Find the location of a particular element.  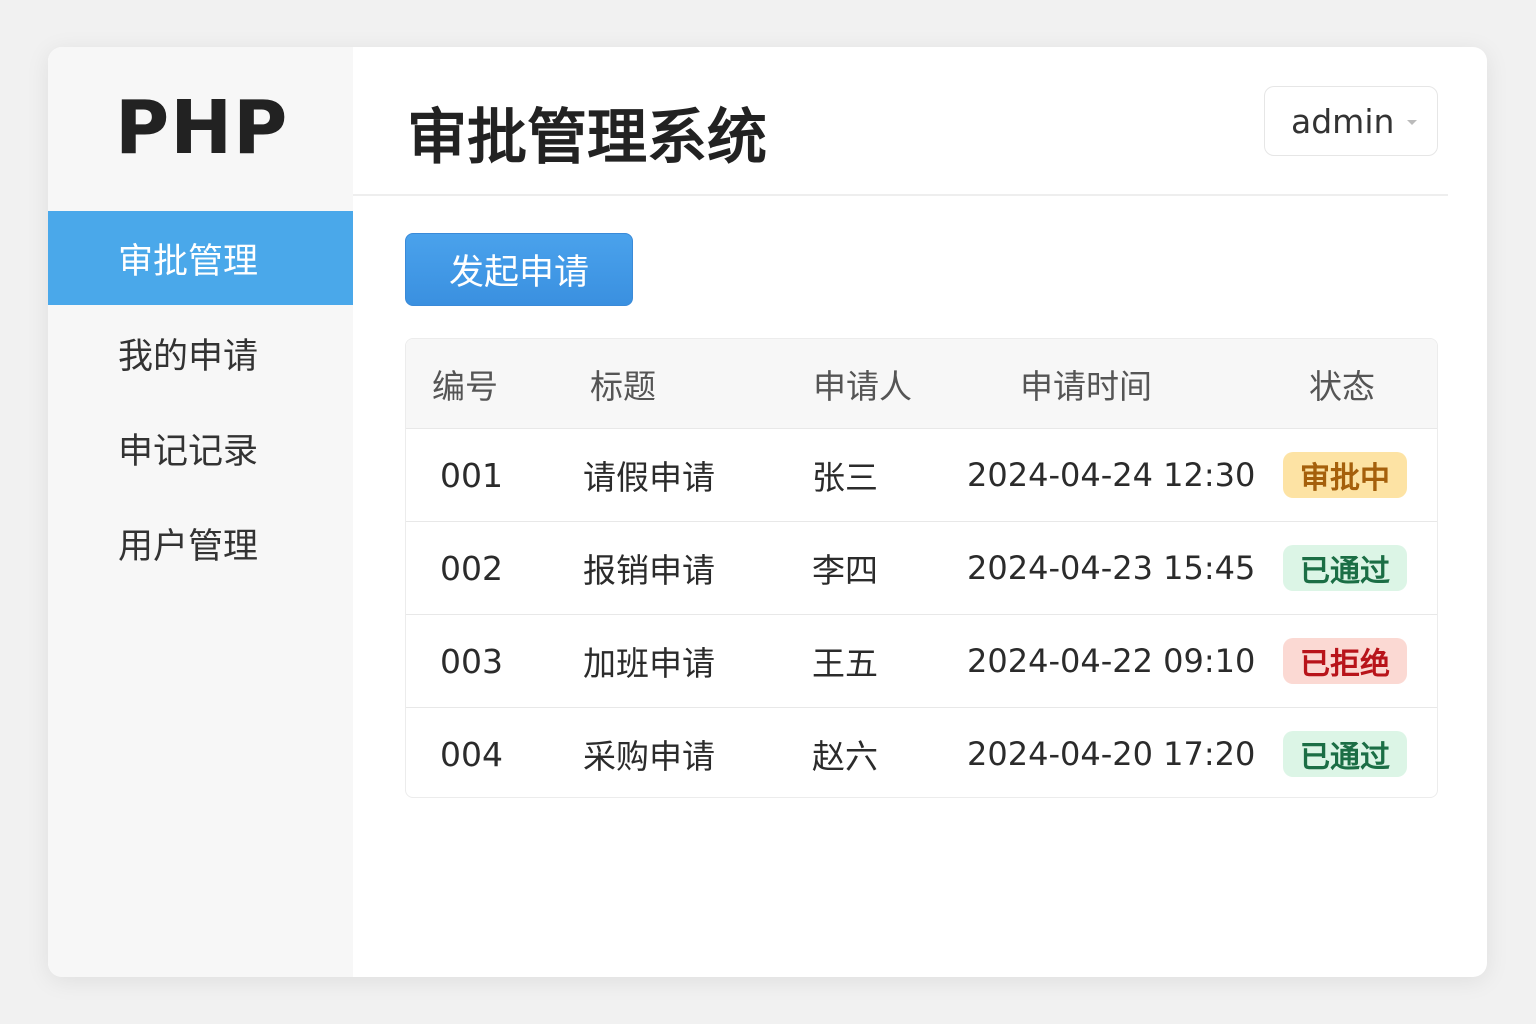

cell-id: 002 is located at coordinates (471, 568).